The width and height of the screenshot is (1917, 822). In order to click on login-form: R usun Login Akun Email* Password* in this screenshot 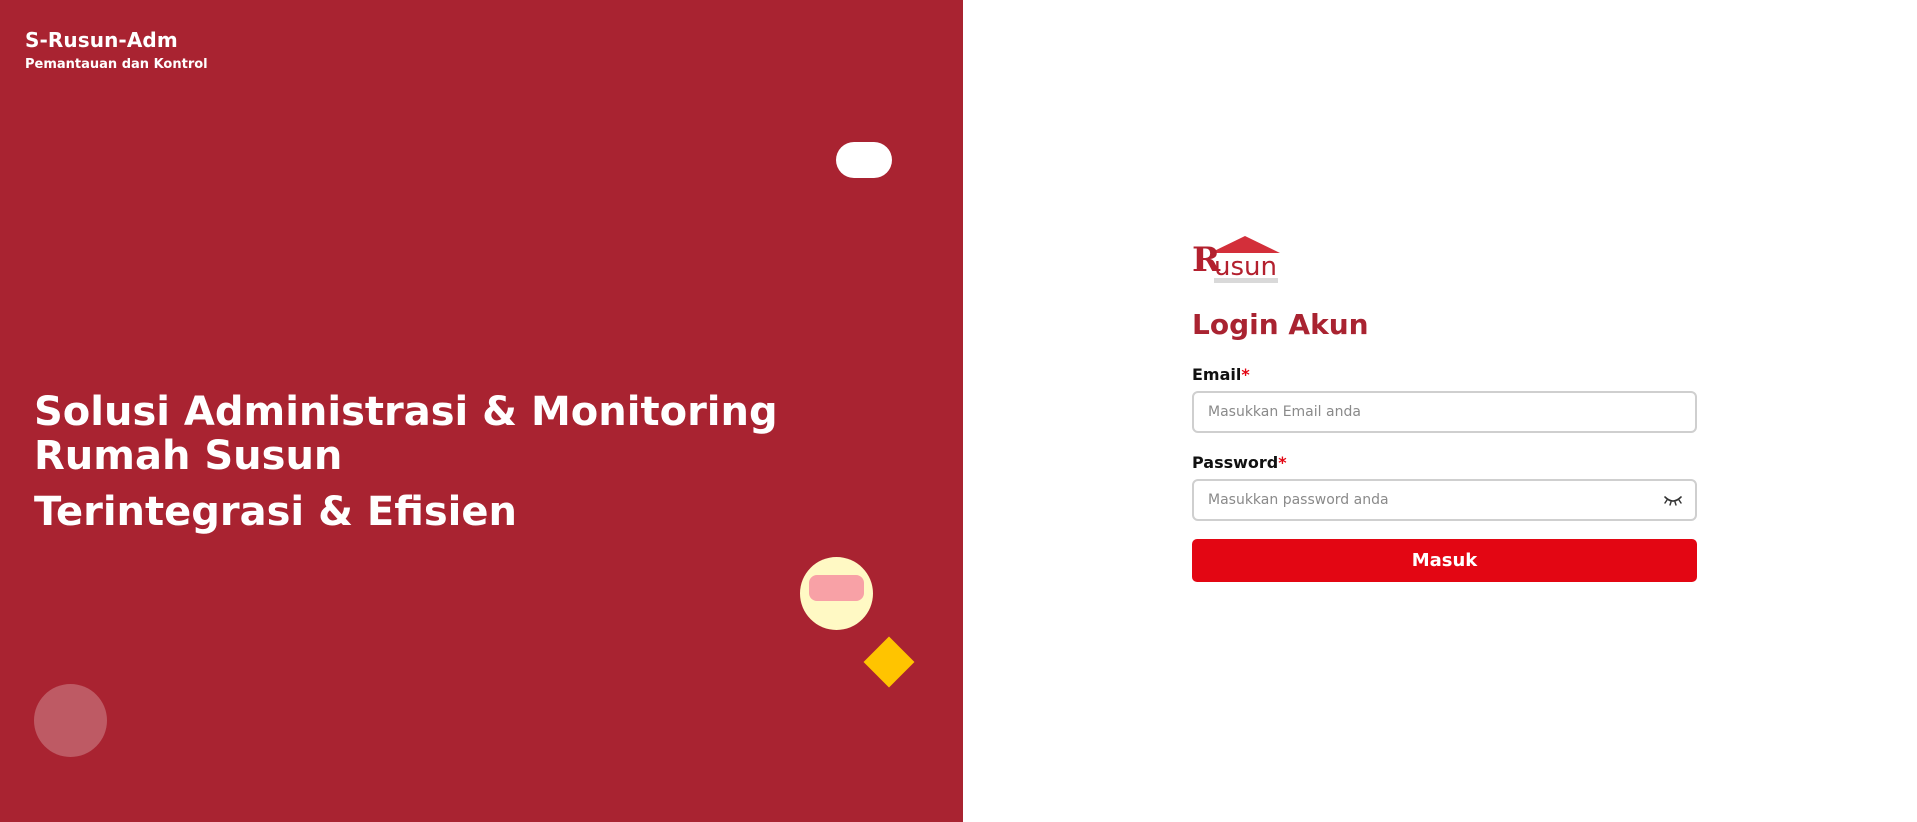, I will do `click(1446, 408)`.